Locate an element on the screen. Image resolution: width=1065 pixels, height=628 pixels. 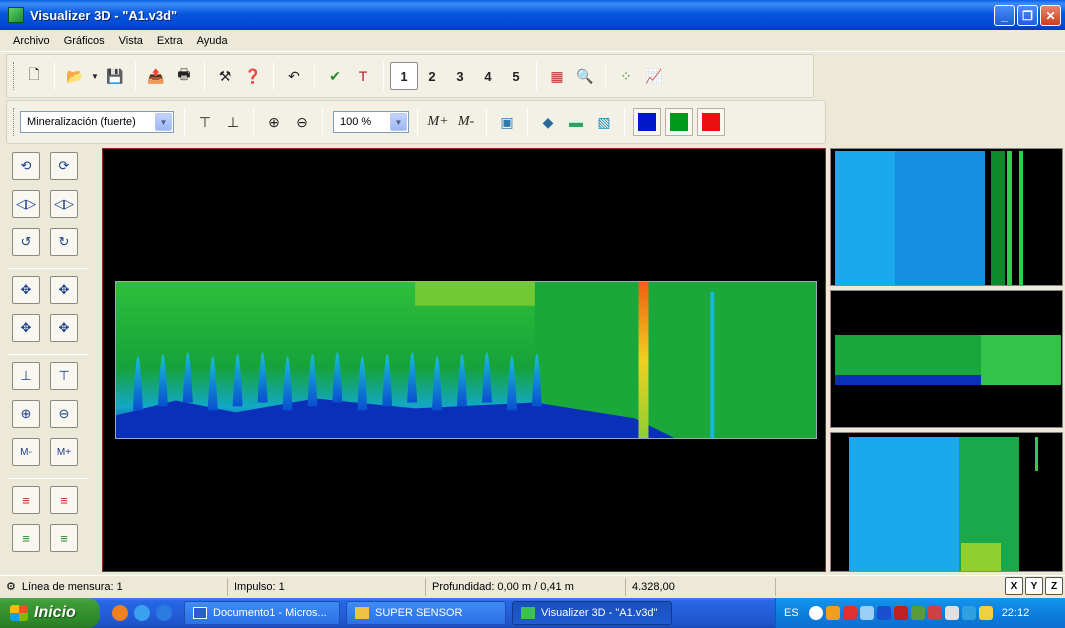
tray-bluetooth-icon is located at coordinates (883, 613).